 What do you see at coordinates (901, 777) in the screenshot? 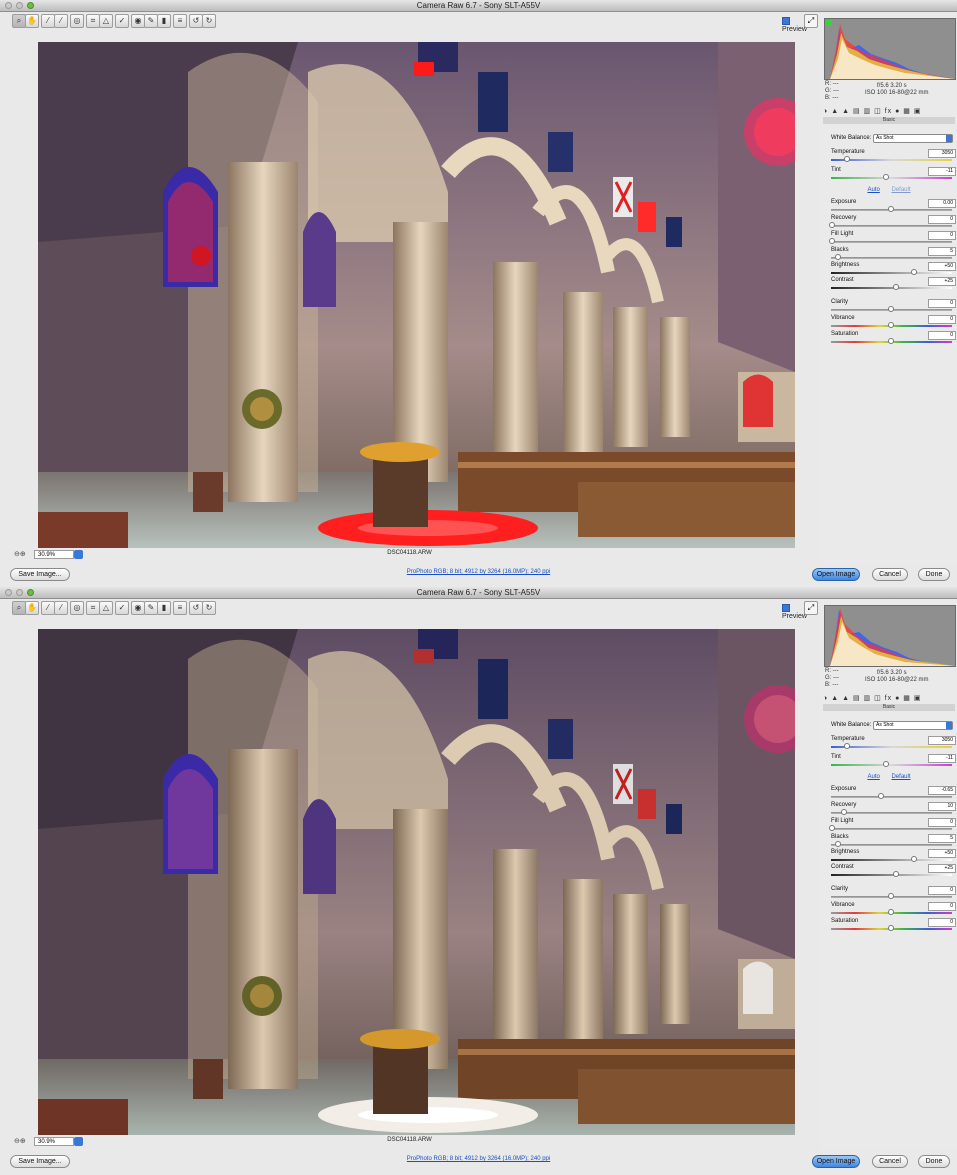
I see `default-link: Default` at bounding box center [901, 777].